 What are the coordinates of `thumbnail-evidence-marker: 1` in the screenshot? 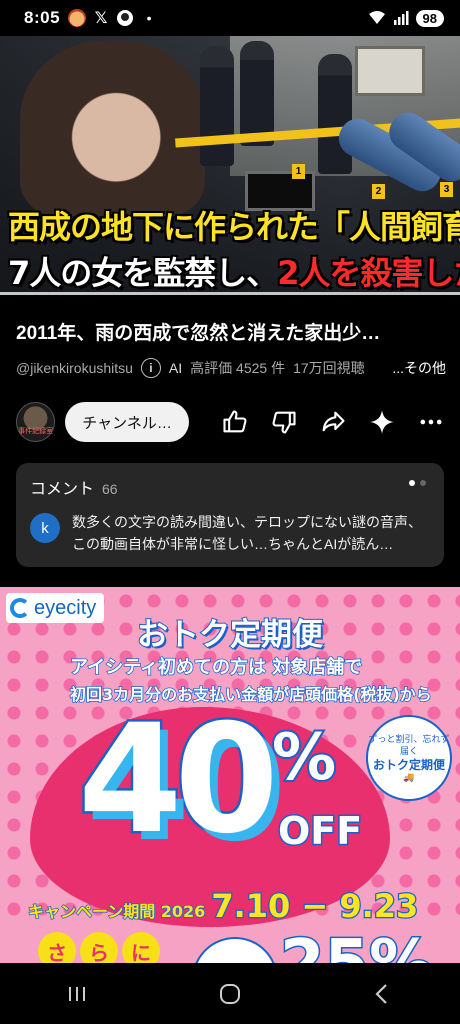 It's located at (298, 171).